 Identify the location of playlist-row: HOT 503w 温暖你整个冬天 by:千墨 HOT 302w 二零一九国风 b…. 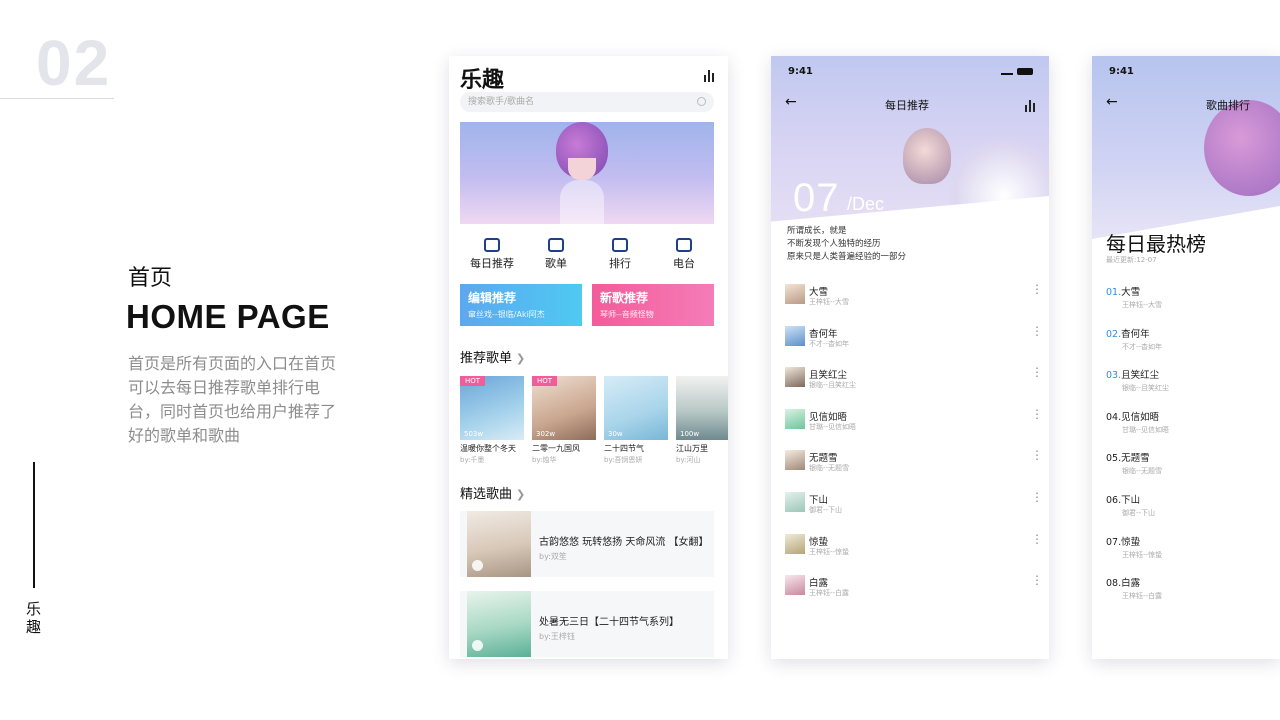
(594, 420).